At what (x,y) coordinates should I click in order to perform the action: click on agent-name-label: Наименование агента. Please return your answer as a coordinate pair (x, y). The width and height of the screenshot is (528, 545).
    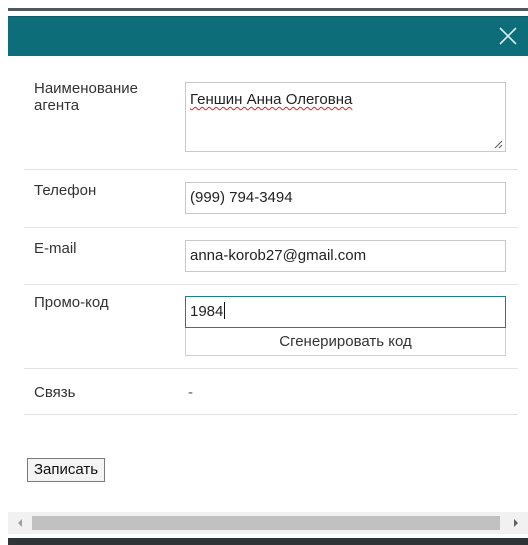
    Looking at the image, I should click on (86, 97).